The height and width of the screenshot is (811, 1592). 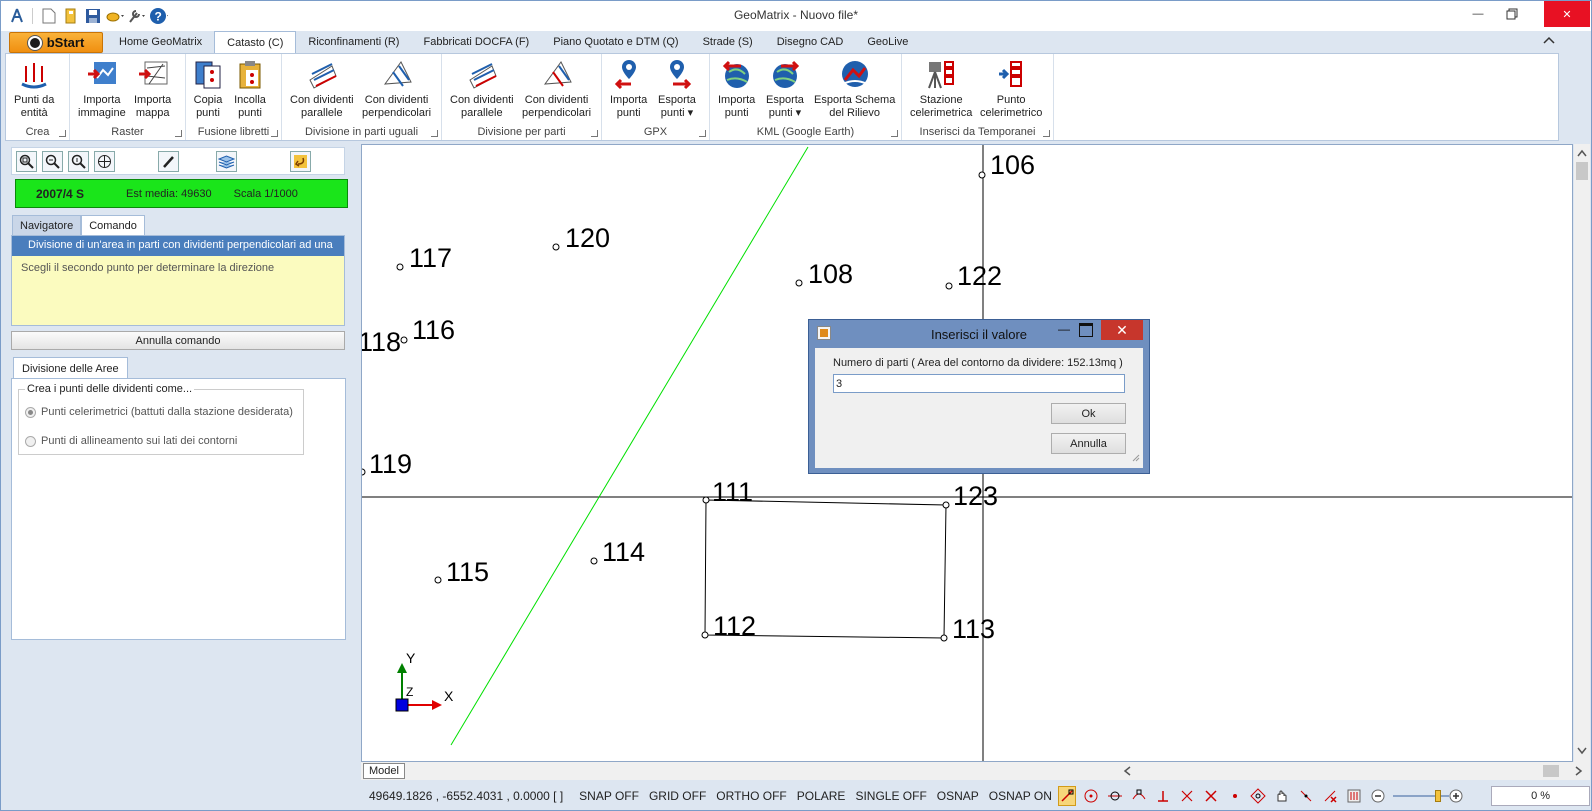 What do you see at coordinates (785, 89) in the screenshot?
I see `kml-esporta-punti-button: Esporta punti ▾` at bounding box center [785, 89].